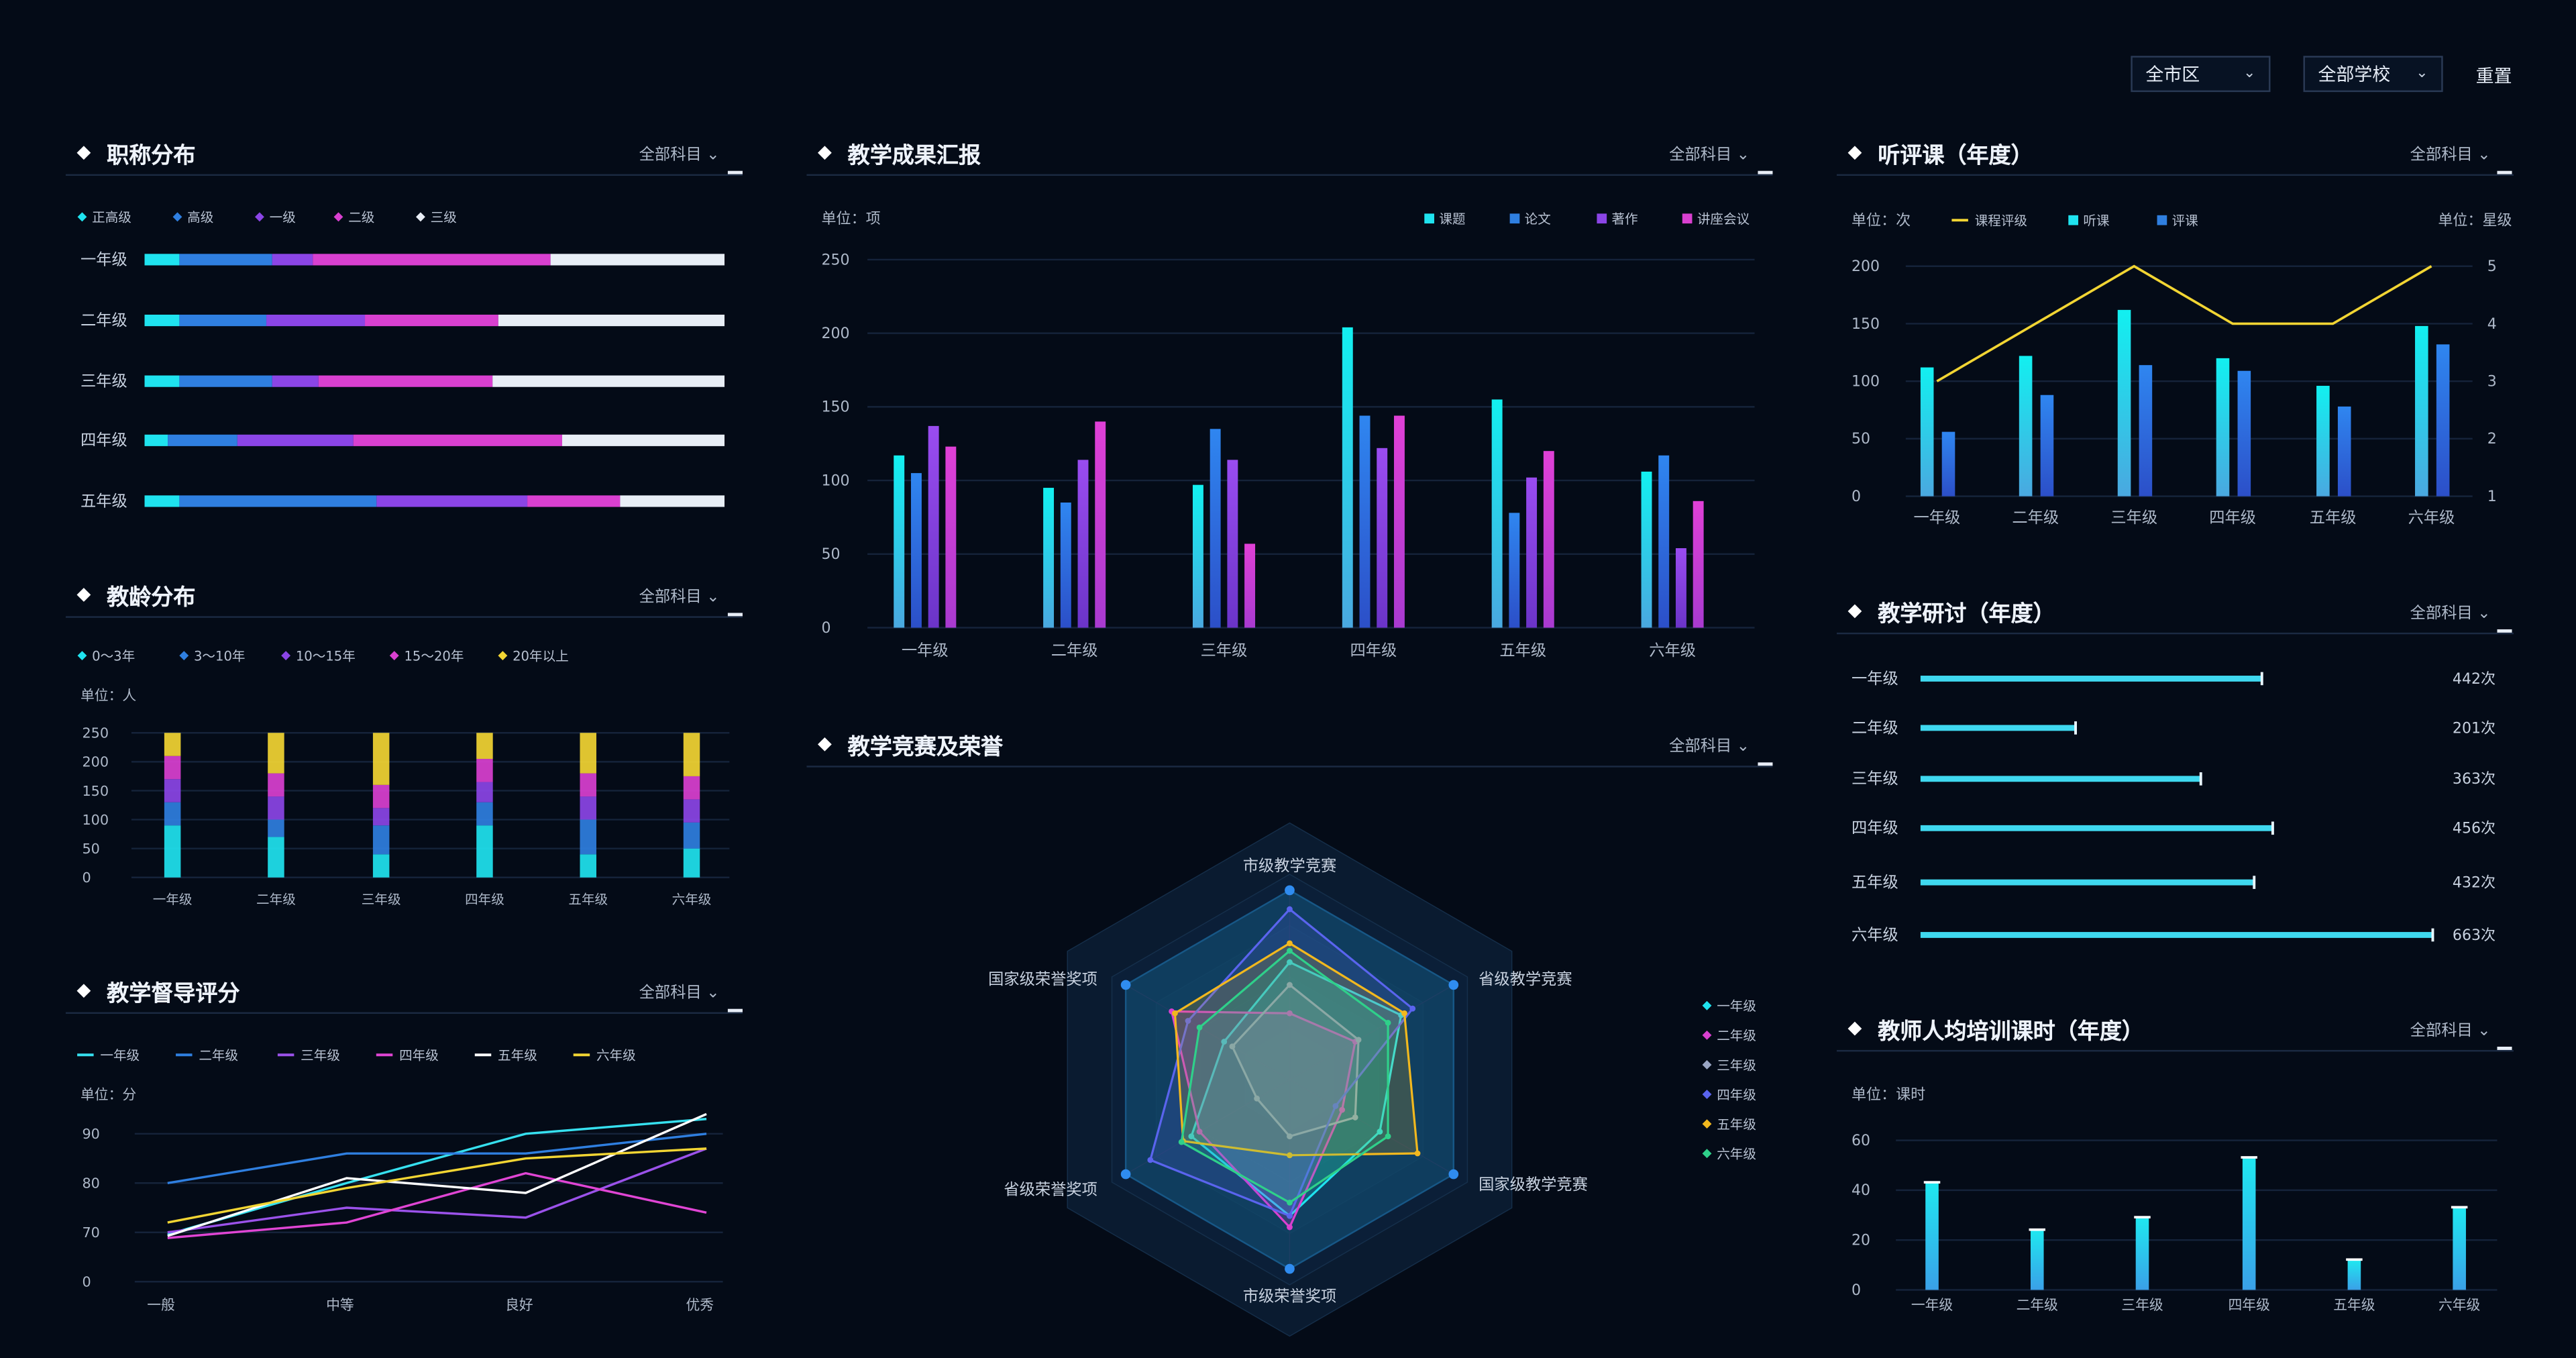 This screenshot has width=2576, height=1358. I want to click on legend-一级-marker, so click(259, 217).